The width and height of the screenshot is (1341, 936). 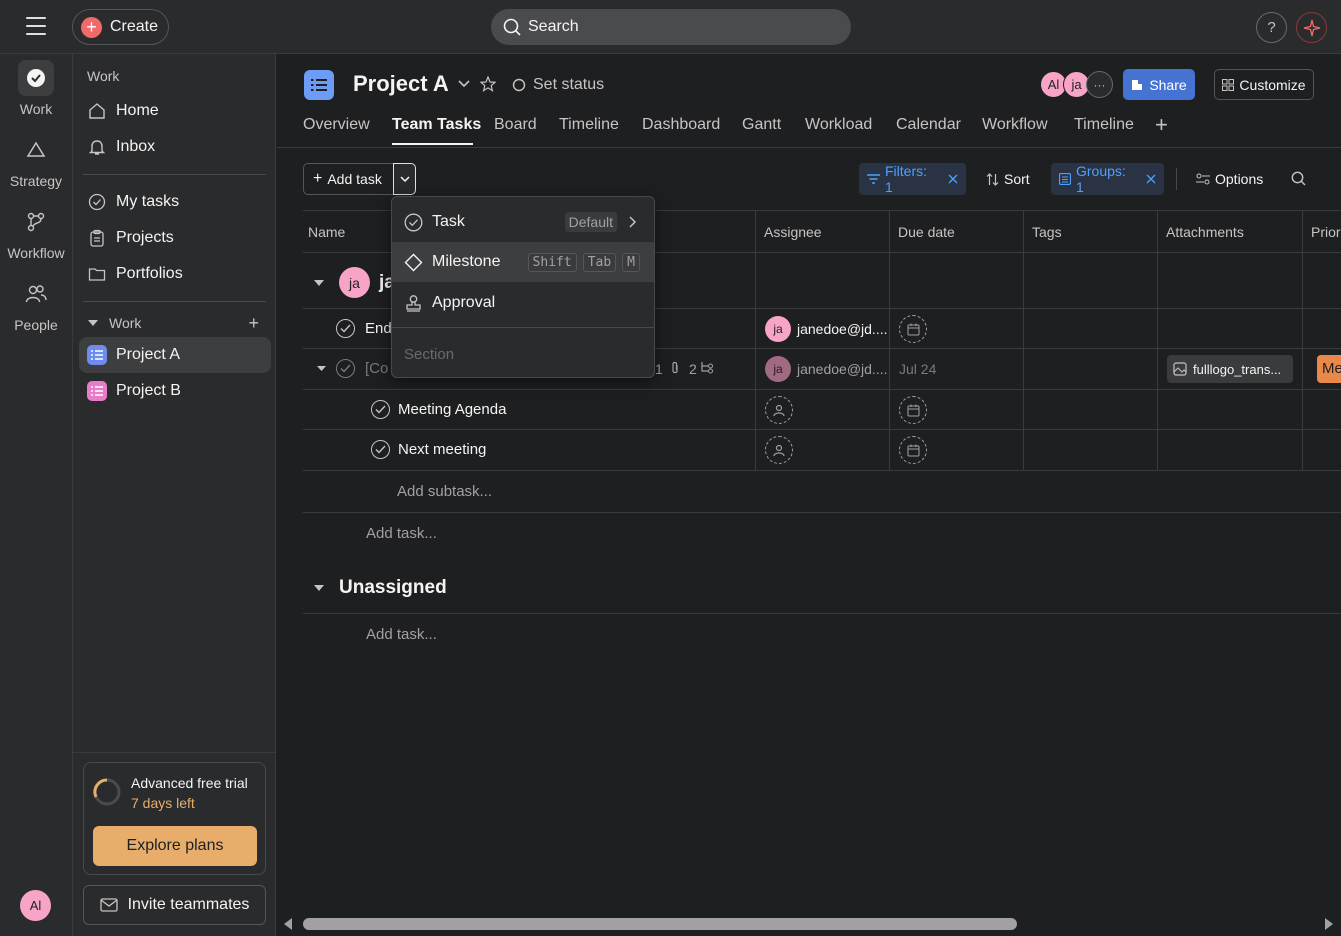 What do you see at coordinates (912, 179) in the screenshot?
I see `filters-button: Filters: 1` at bounding box center [912, 179].